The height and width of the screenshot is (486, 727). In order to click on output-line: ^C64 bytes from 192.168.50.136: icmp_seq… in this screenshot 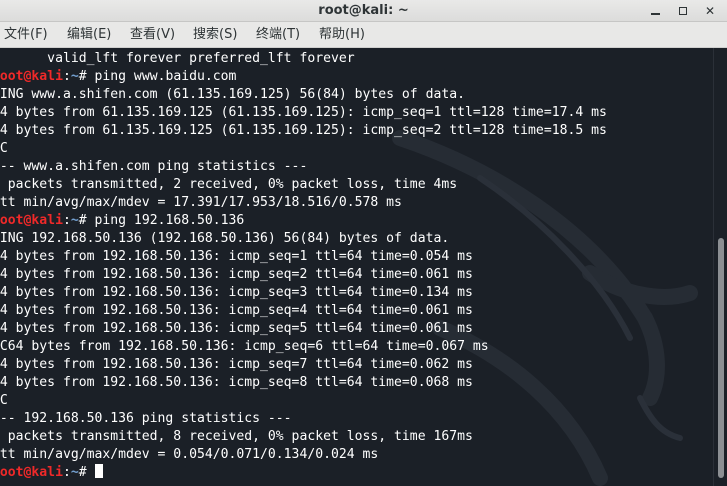, I will do `click(244, 346)`.